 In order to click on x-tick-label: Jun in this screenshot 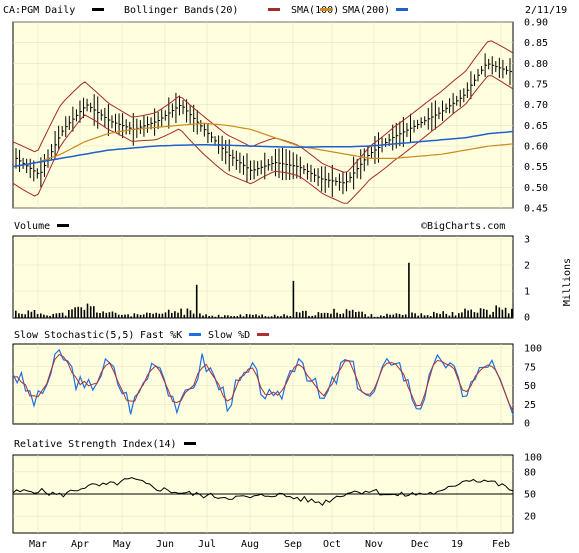, I will do `click(165, 544)`.